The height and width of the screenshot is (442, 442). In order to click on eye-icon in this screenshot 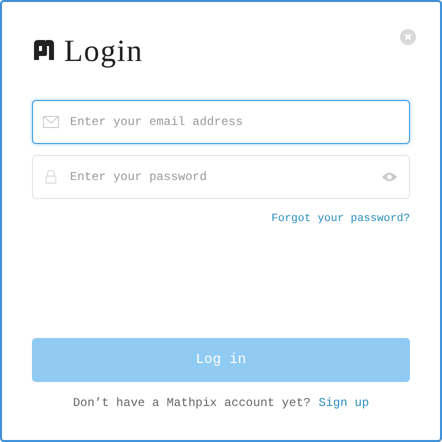, I will do `click(389, 177)`.